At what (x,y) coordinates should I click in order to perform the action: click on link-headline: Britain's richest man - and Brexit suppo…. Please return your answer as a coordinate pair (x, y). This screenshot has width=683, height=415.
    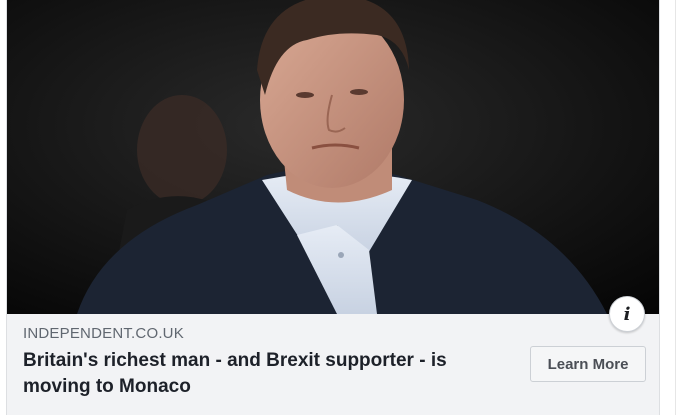
    Looking at the image, I should click on (268, 374).